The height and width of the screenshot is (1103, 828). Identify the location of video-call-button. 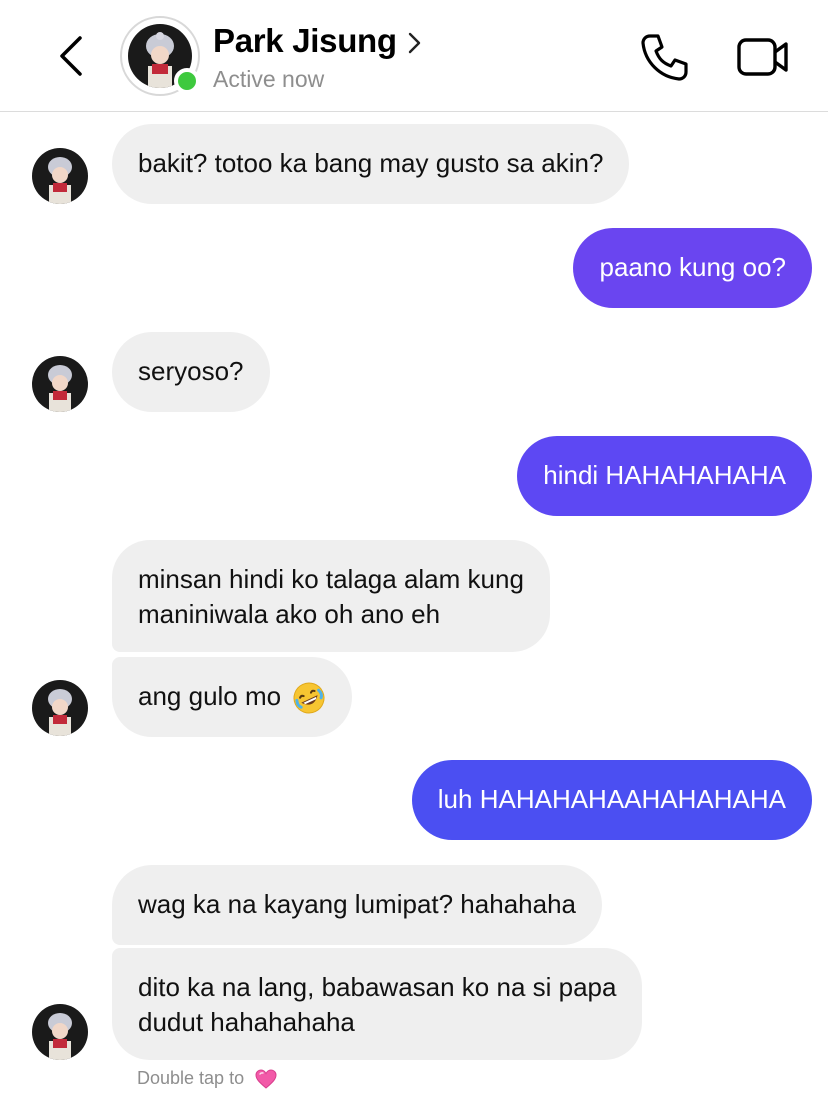
(763, 57).